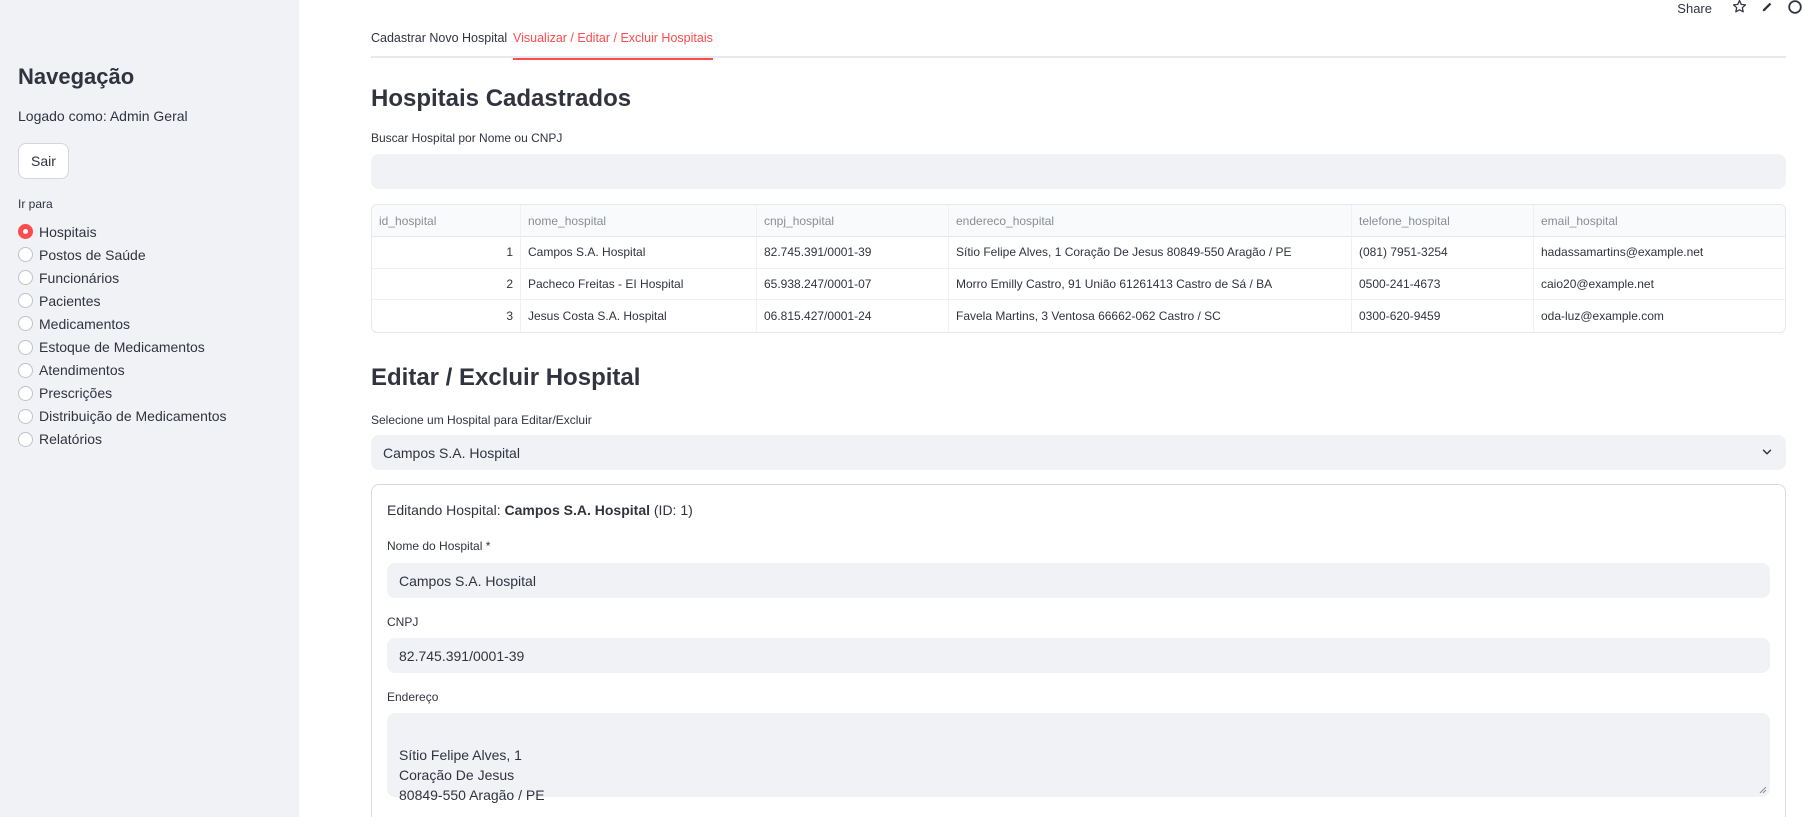  Describe the element at coordinates (639, 253) in the screenshot. I see `table-cell: Campos S.A. Hospital` at that location.